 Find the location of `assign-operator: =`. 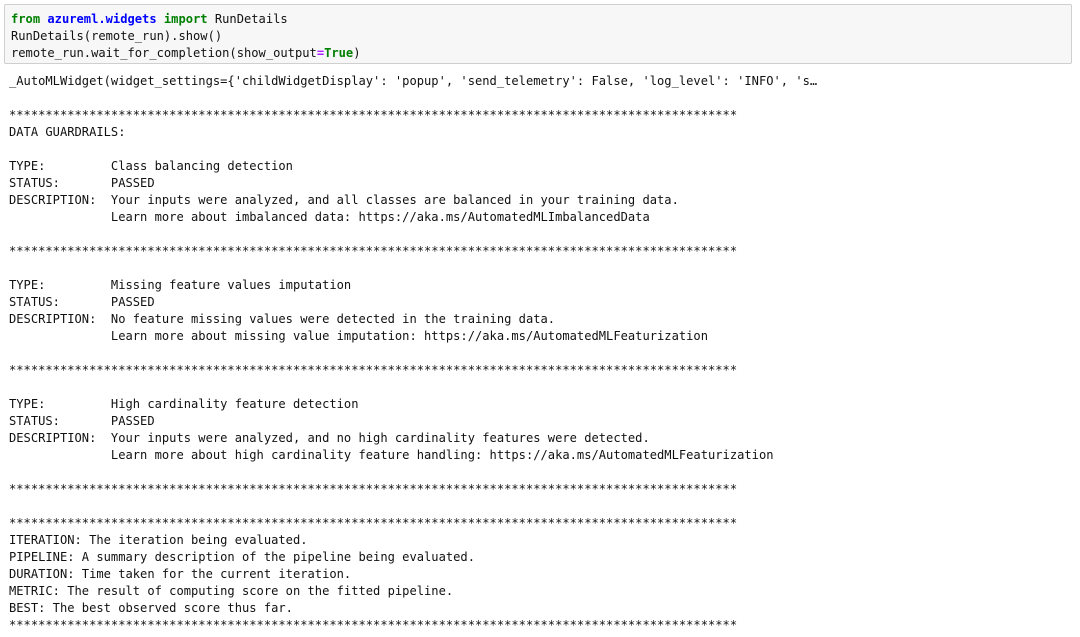

assign-operator: = is located at coordinates (320, 53).